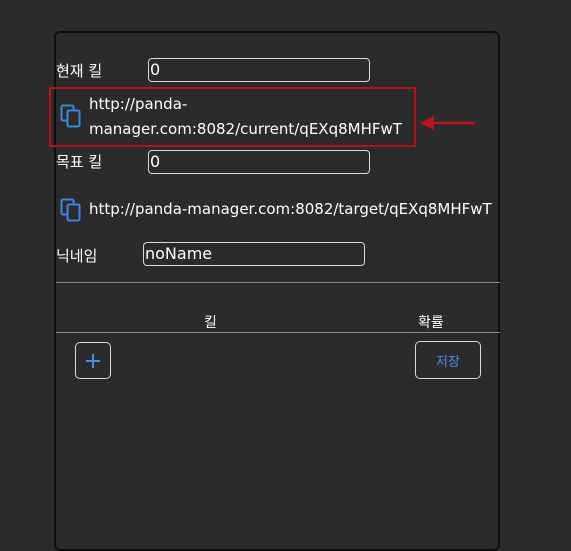 This screenshot has width=571, height=551. I want to click on nickname-label: 닉네임, so click(77, 256).